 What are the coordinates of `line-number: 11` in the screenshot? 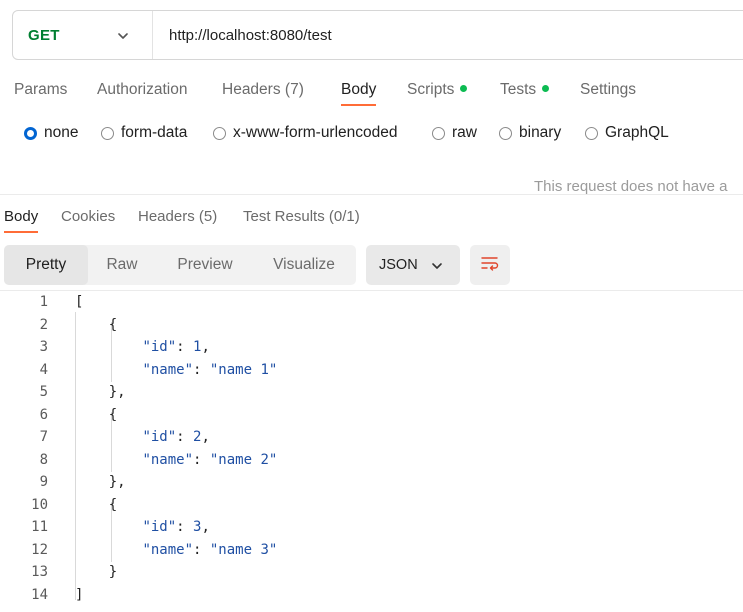 It's located at (39, 527).